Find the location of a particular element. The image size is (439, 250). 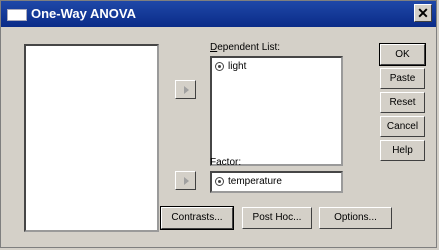

list-item: light is located at coordinates (230, 66).